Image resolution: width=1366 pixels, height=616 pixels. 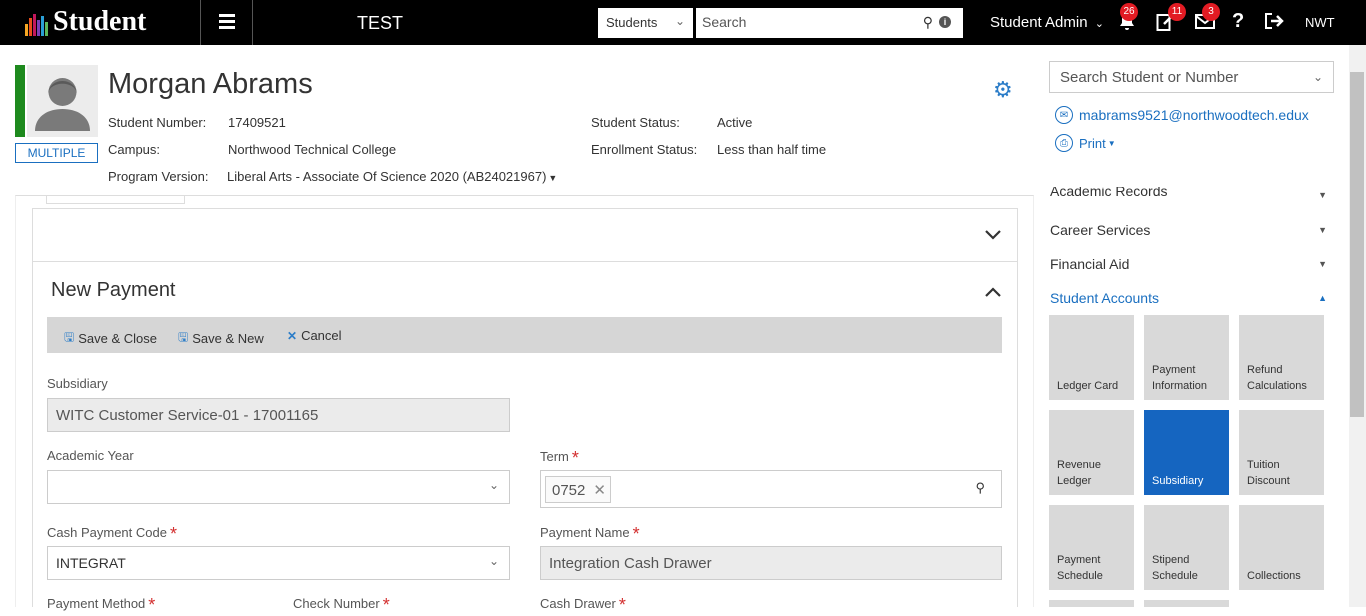 I want to click on save-close-button: 🖫 Save & Close, so click(x=110, y=338).